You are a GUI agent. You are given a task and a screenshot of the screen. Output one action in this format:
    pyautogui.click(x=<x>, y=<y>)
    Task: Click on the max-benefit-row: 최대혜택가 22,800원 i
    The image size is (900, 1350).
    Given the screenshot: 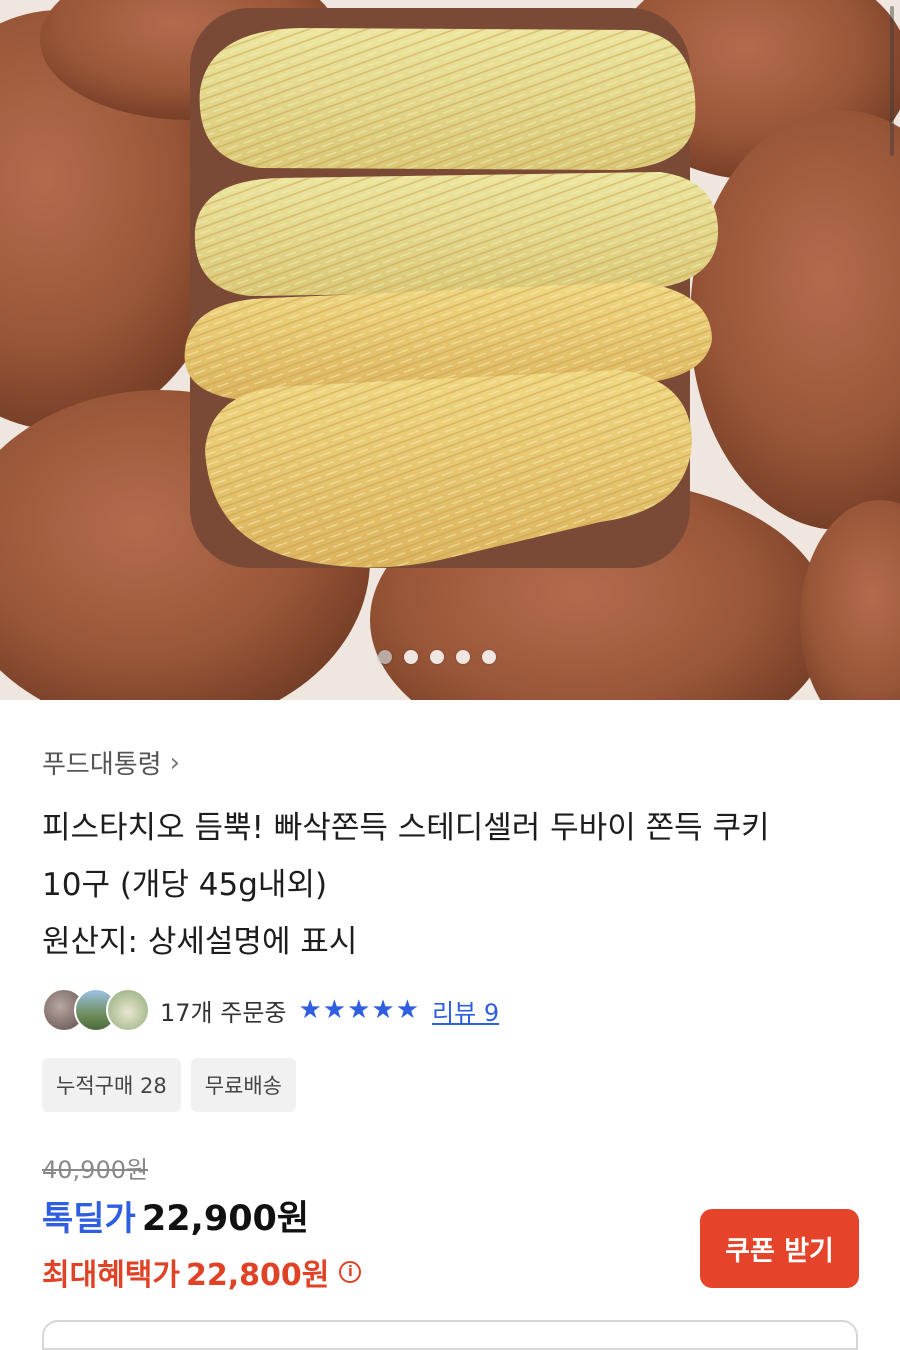 What is the action you would take?
    pyautogui.click(x=202, y=1272)
    